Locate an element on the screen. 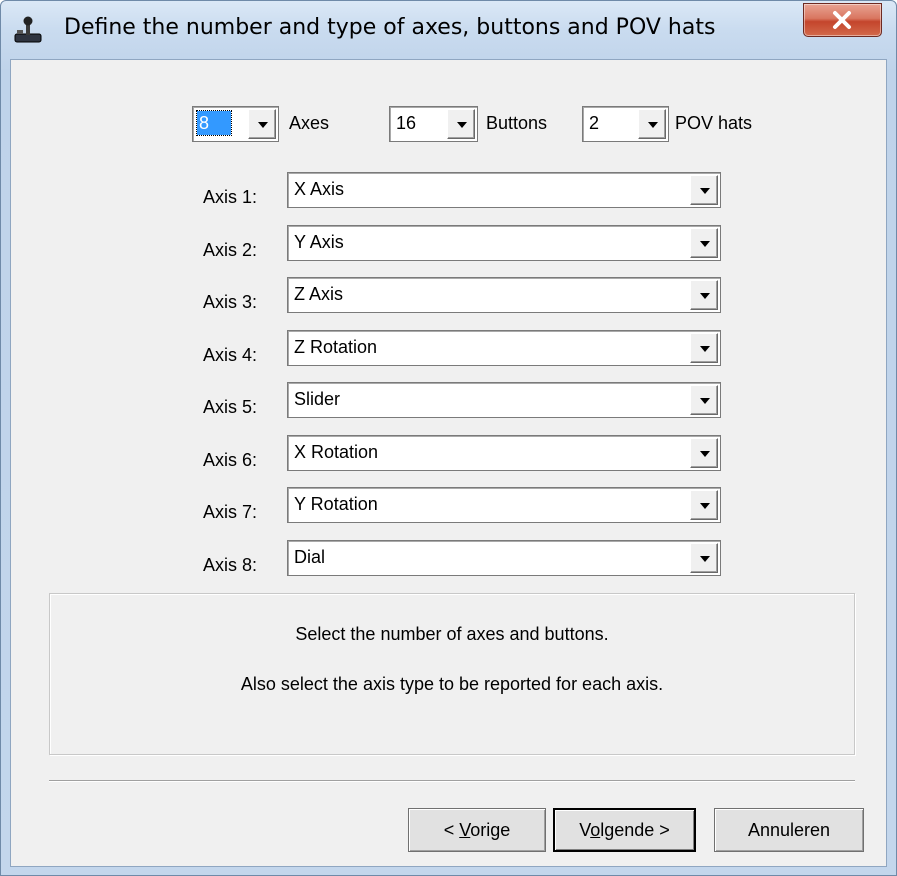 This screenshot has width=897, height=876. axis-2-type-value: Y Axis is located at coordinates (319, 242).